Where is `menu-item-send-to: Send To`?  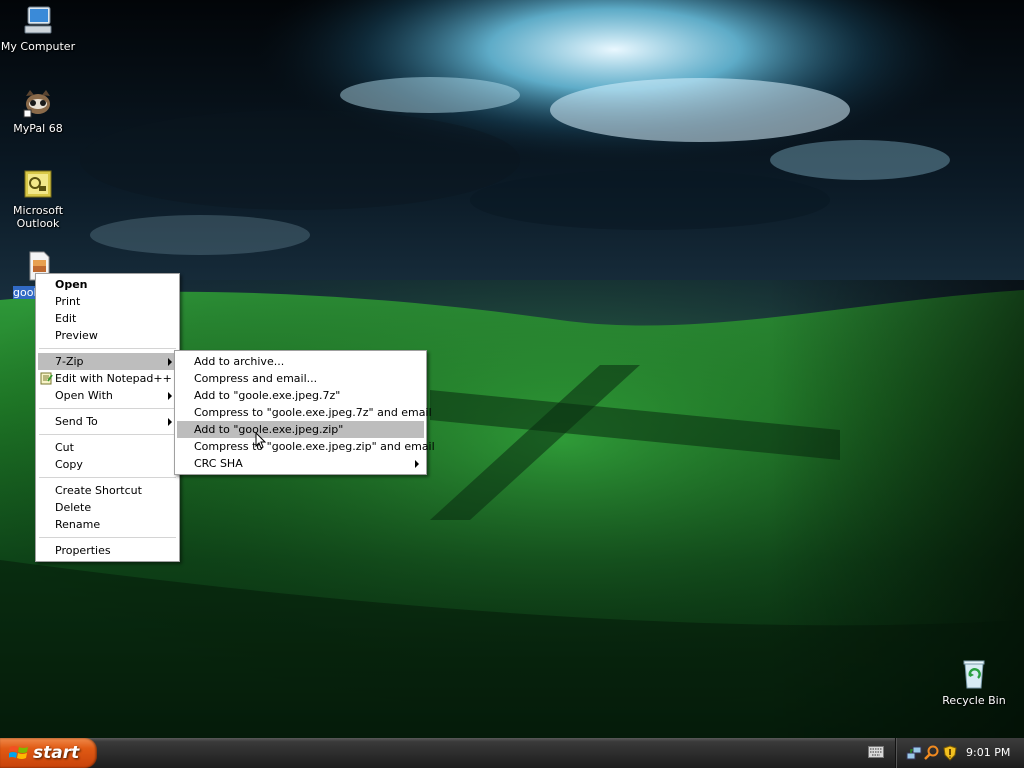
menu-item-send-to: Send To is located at coordinates (107, 421).